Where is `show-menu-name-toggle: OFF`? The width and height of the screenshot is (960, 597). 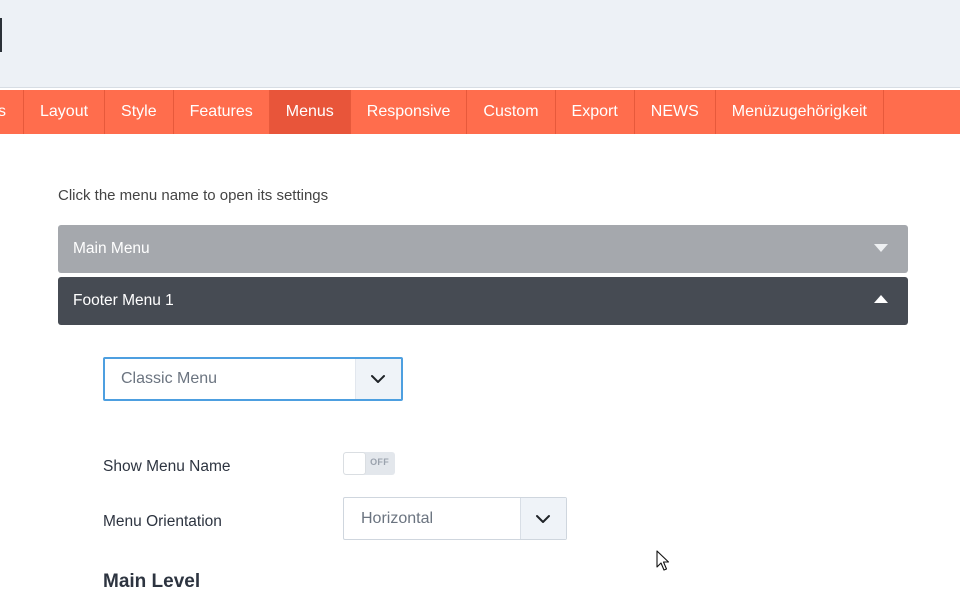
show-menu-name-toggle: OFF is located at coordinates (369, 463).